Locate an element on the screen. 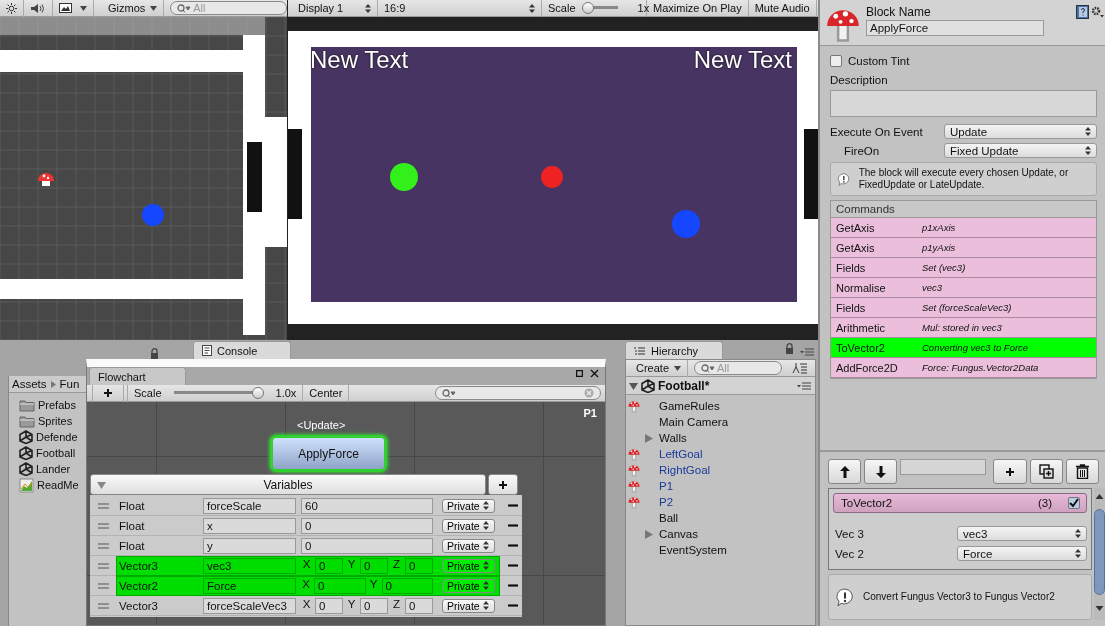 Image resolution: width=1105 pixels, height=626 pixels. hierarchy-item: Canvas is located at coordinates (720, 534).